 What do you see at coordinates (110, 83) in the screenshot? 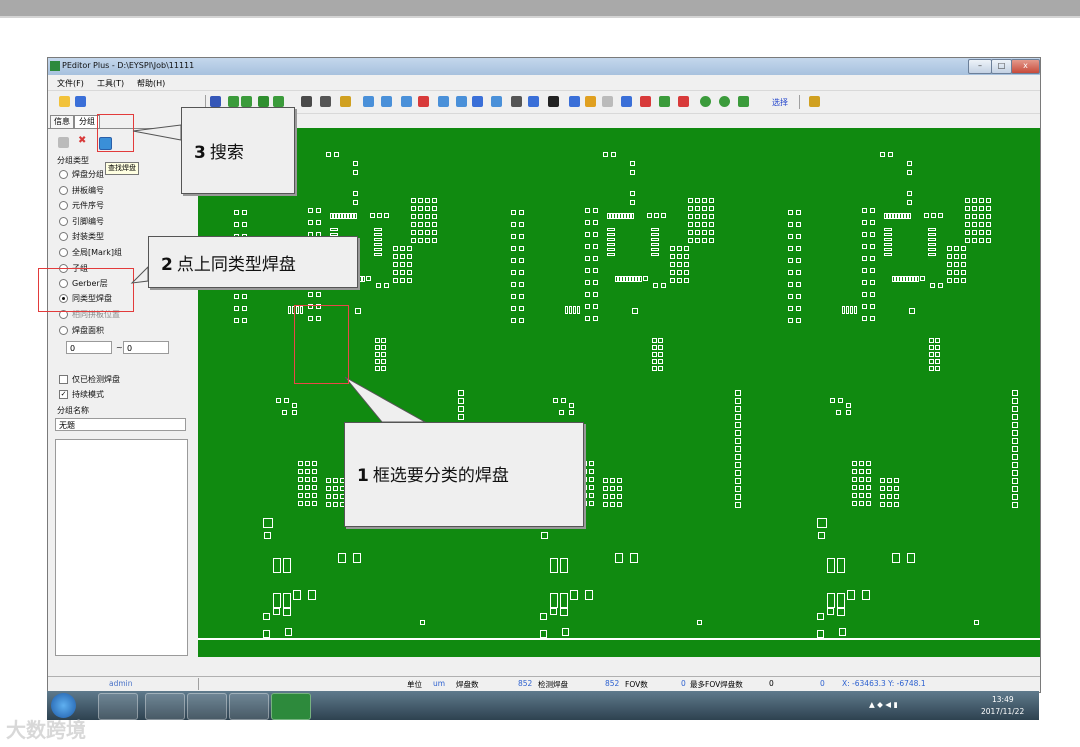
I see `menu-tools: 工具(T)` at bounding box center [110, 83].